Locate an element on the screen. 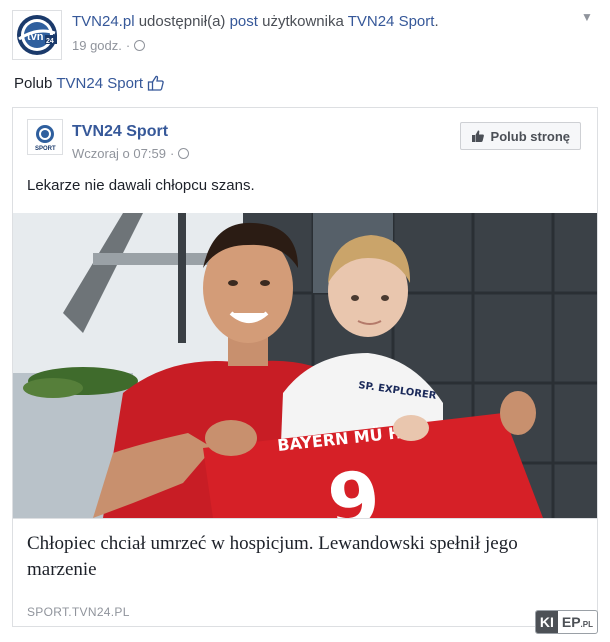 This screenshot has height=642, width=610. post-text: Lekarze nie dawali chłopcu szans. is located at coordinates (141, 185).